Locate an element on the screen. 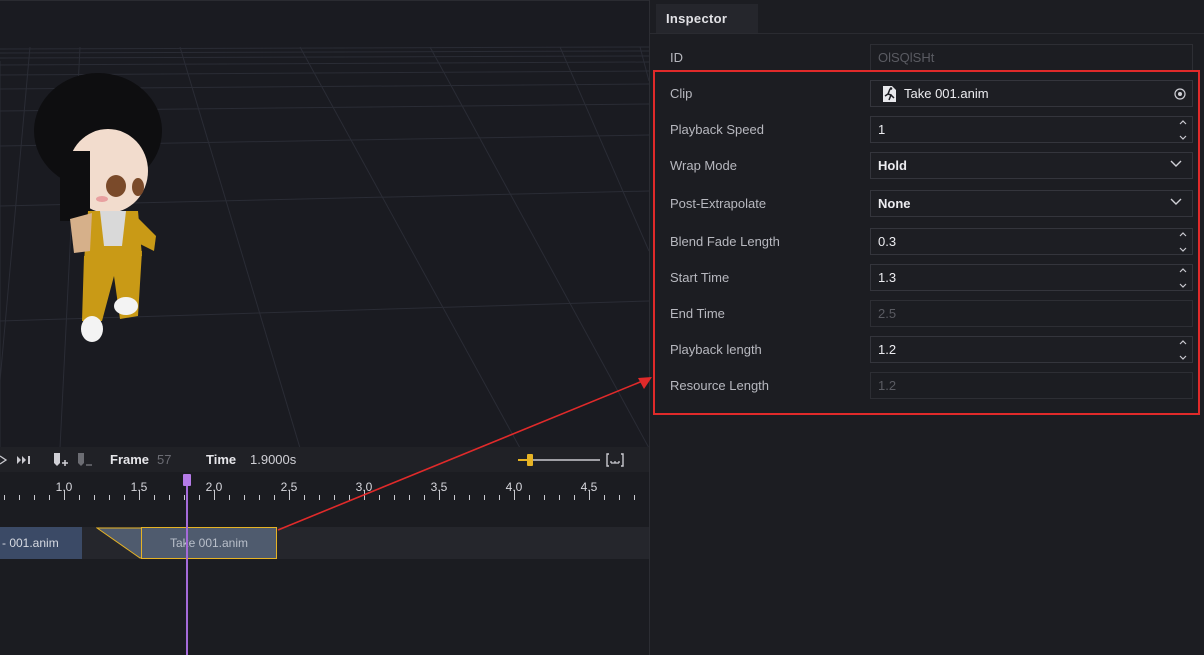 The height and width of the screenshot is (655, 1204). zoom-slider is located at coordinates (559, 459).